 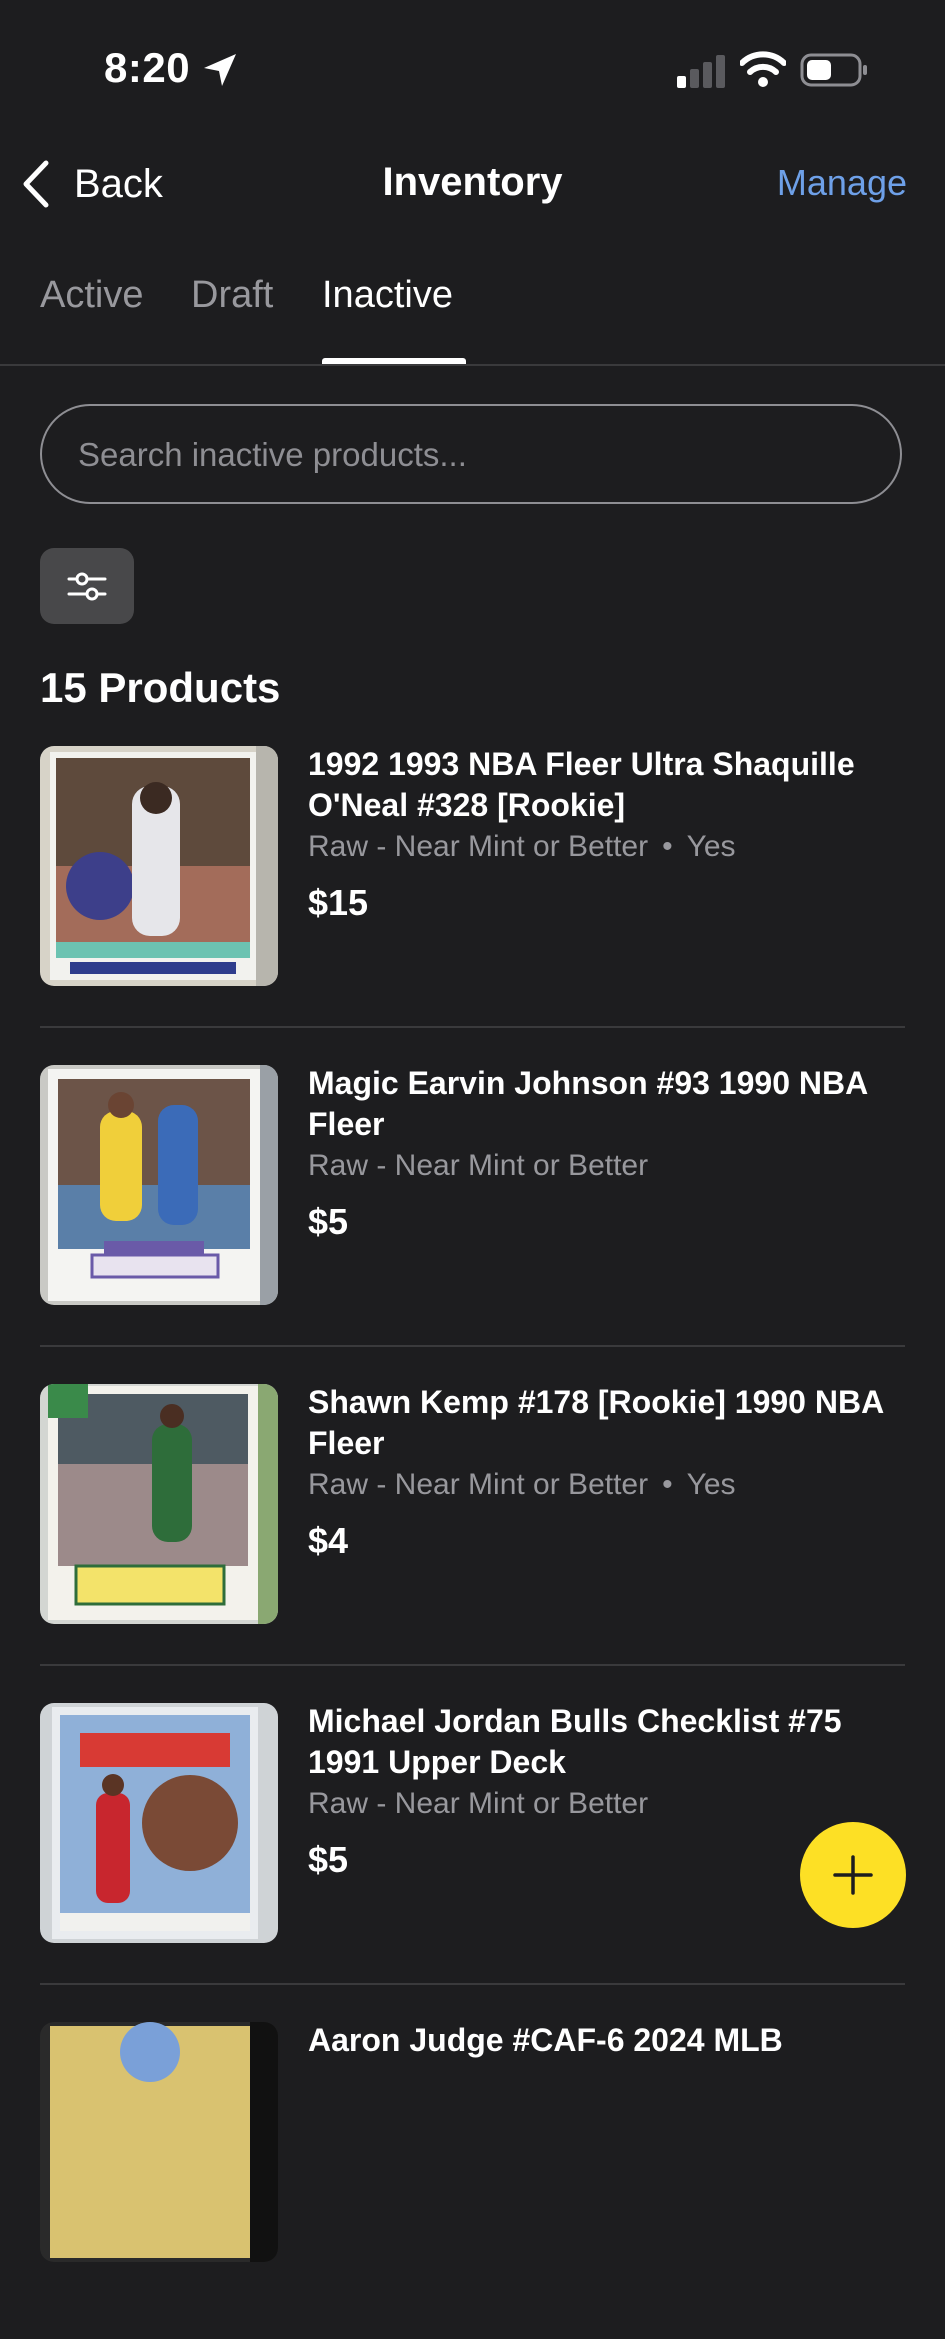 What do you see at coordinates (472, 70) in the screenshot?
I see `status-bar: 8:20` at bounding box center [472, 70].